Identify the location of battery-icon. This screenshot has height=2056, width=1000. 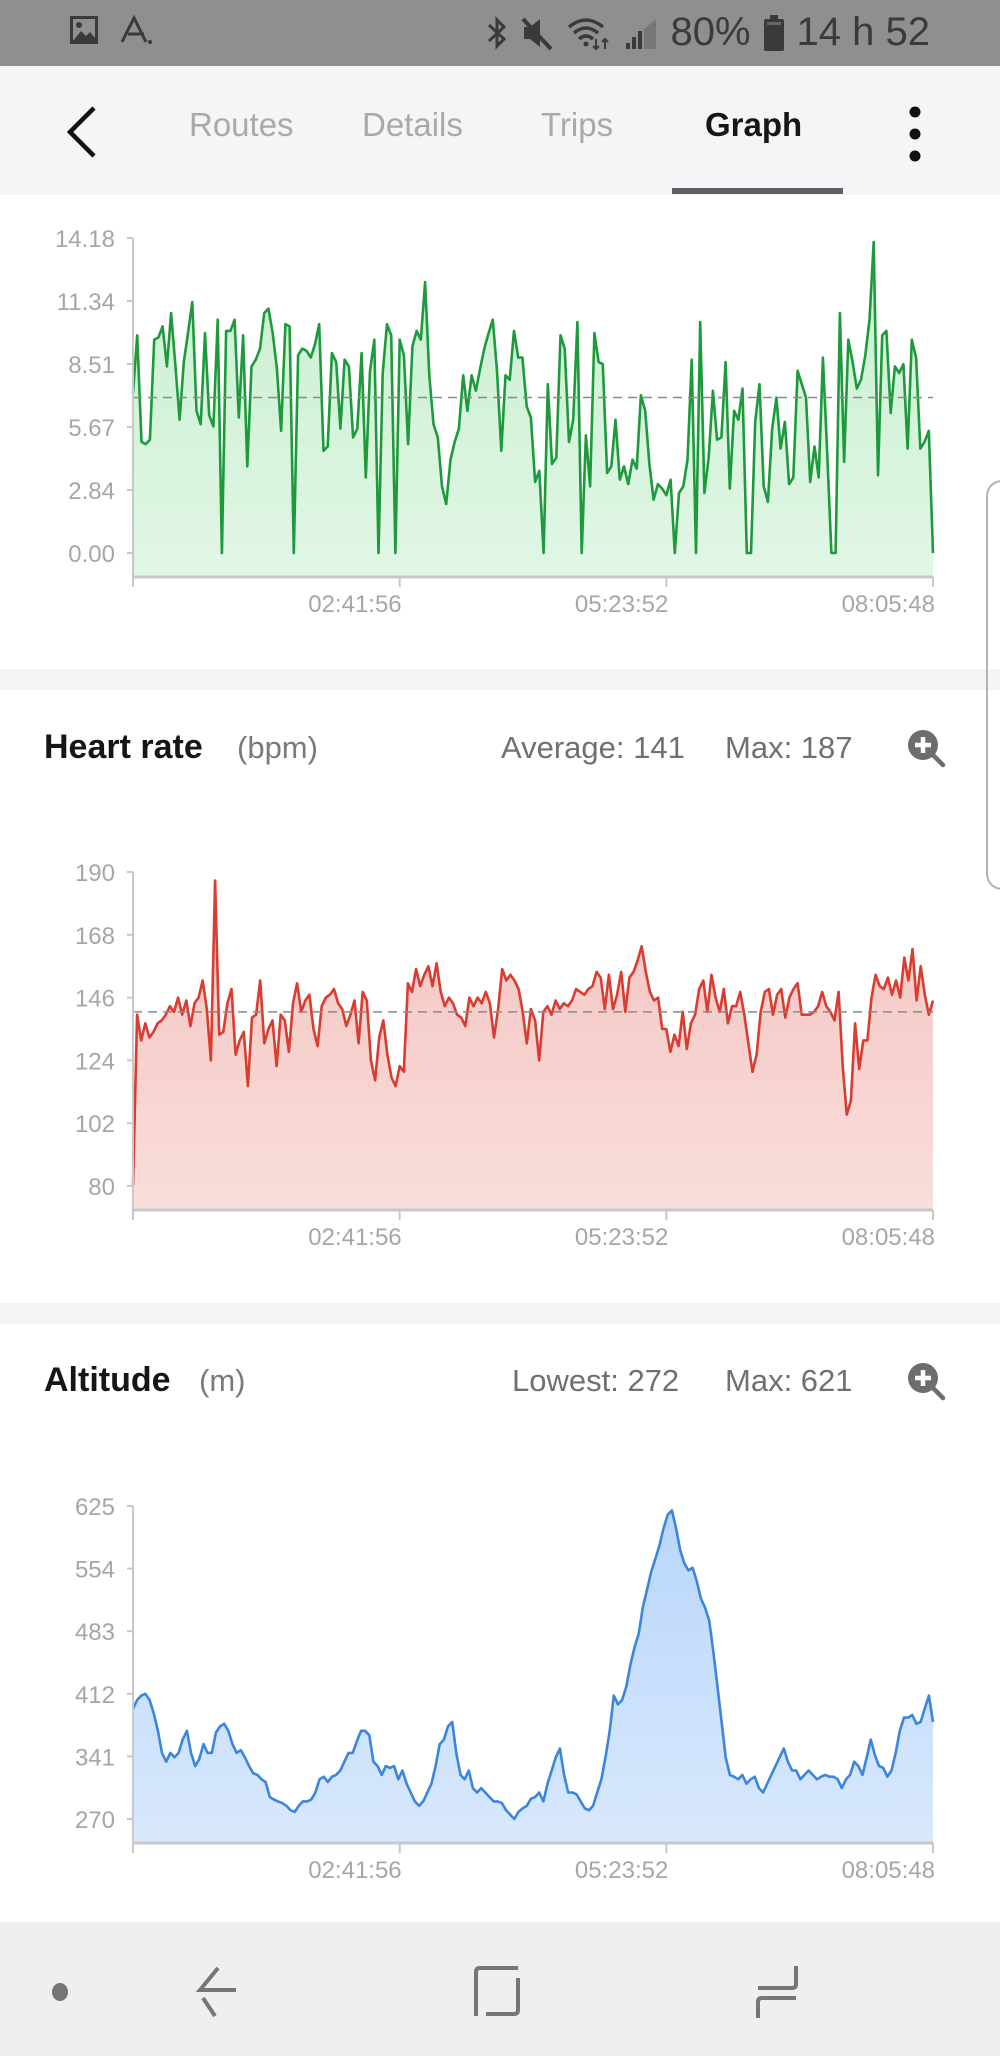
(773, 32).